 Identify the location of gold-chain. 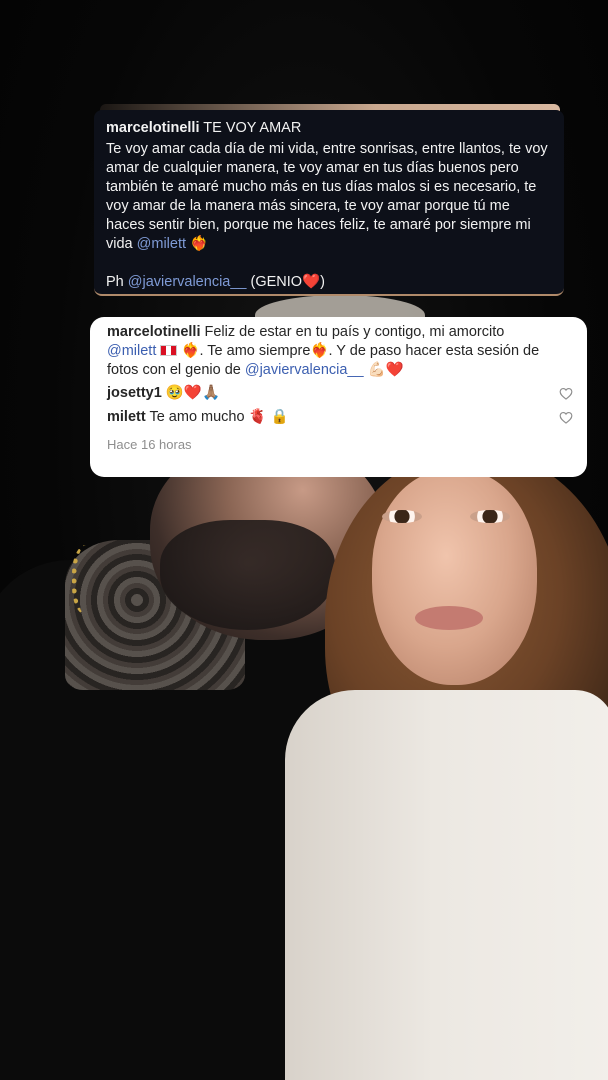
(89, 580).